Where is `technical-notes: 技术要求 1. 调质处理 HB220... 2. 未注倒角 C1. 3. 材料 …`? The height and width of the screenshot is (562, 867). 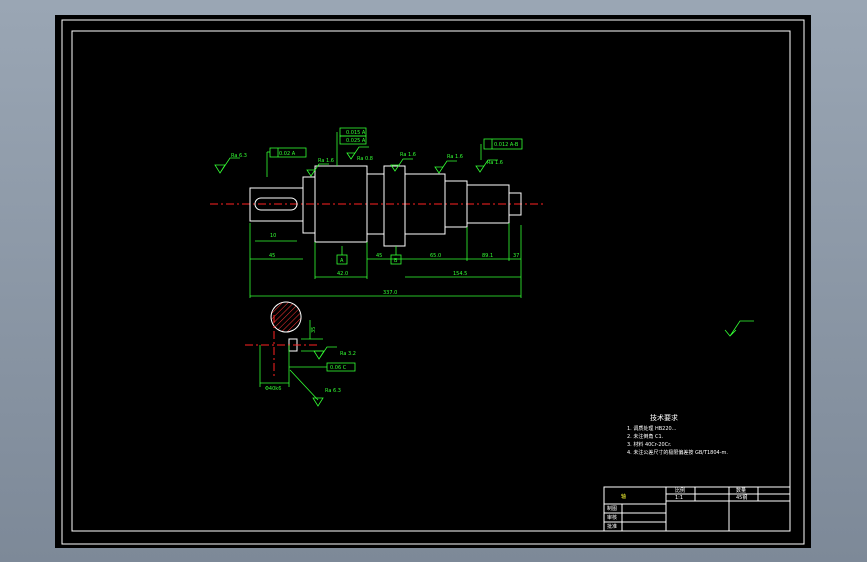 technical-notes: 技术要求 1. 调质处理 HB220... 2. 未注倒角 C1. 3. 材料 … is located at coordinates (677, 434).